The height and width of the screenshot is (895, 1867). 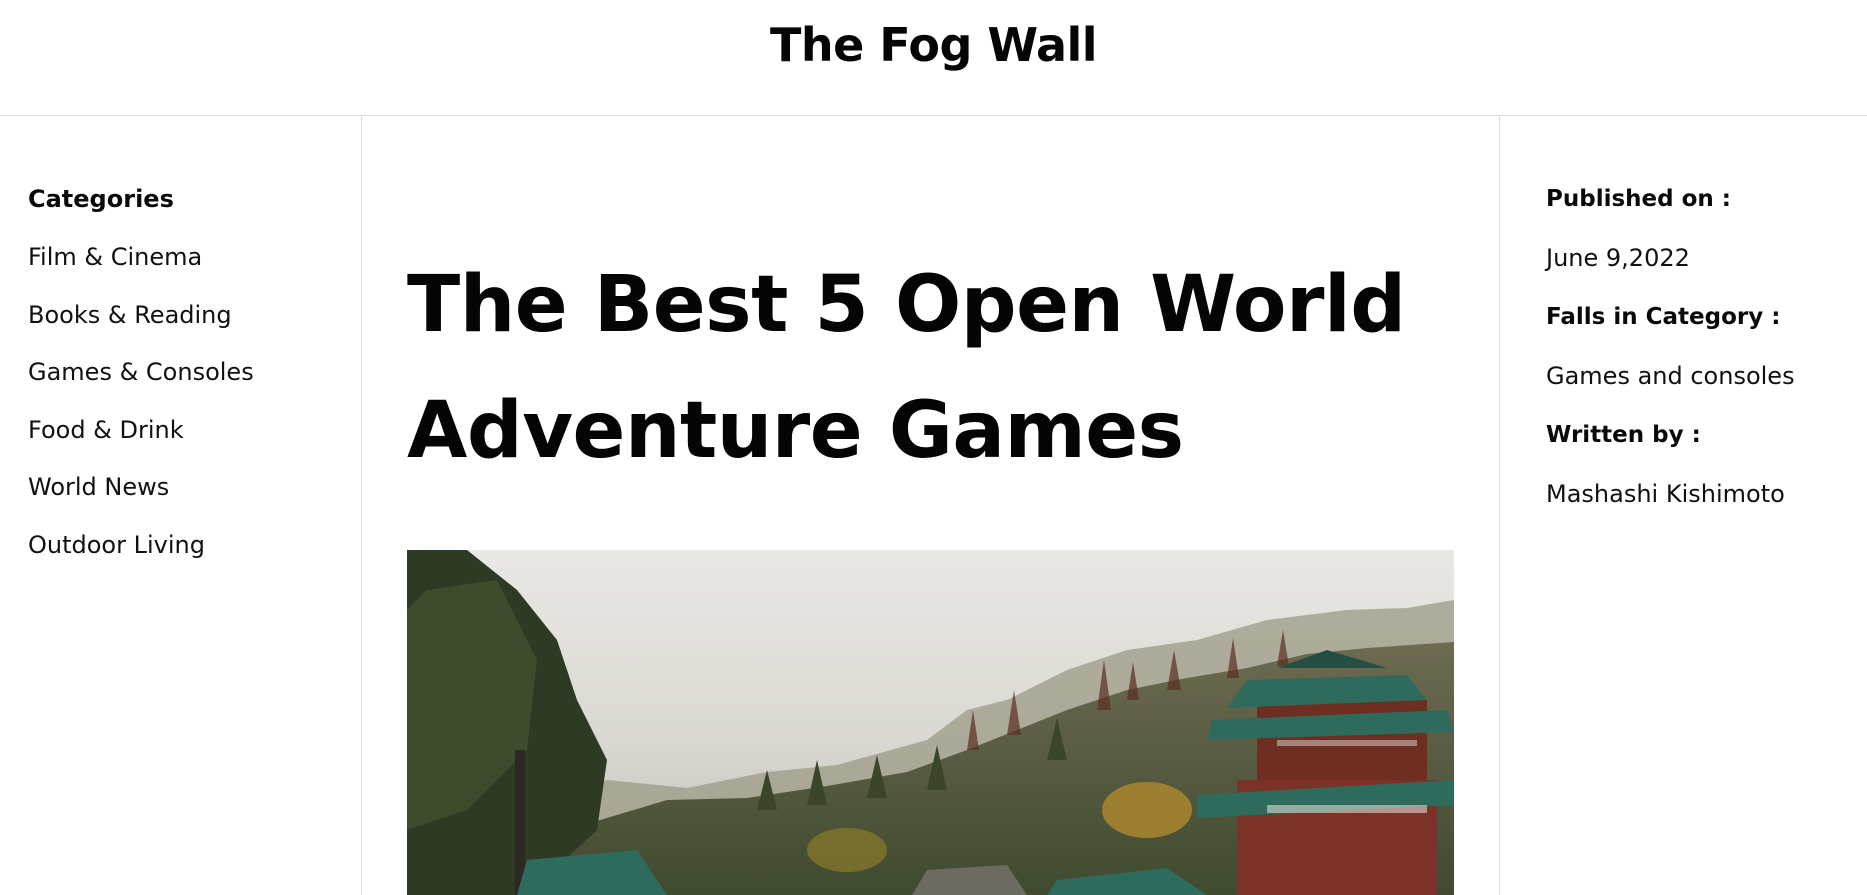 I want to click on category-item: World News, so click(x=194, y=501).